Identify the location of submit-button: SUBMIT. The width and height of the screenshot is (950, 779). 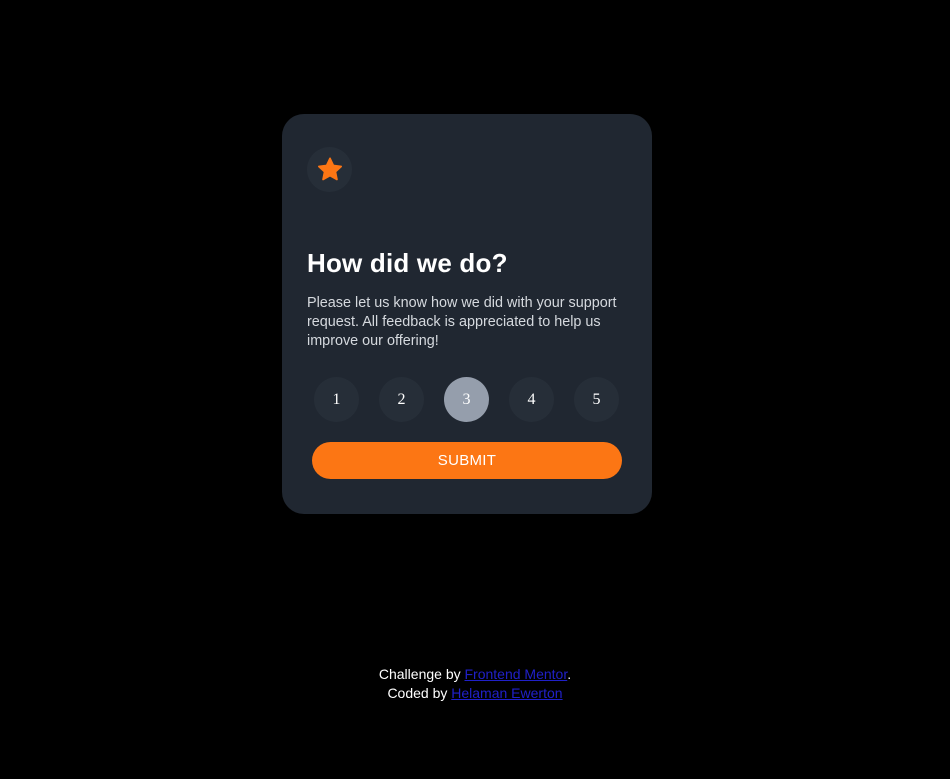
(467, 460).